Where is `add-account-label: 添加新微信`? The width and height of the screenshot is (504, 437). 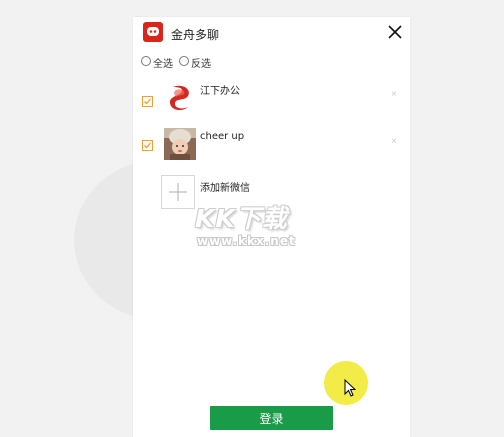 add-account-label: 添加新微信 is located at coordinates (225, 188).